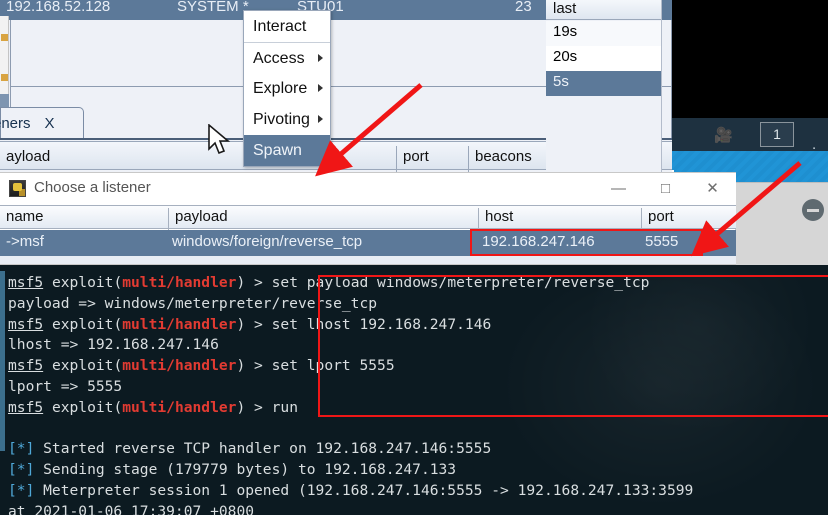 This screenshot has height=515, width=828. I want to click on menu-item-spawn: Spawn, so click(287, 150).